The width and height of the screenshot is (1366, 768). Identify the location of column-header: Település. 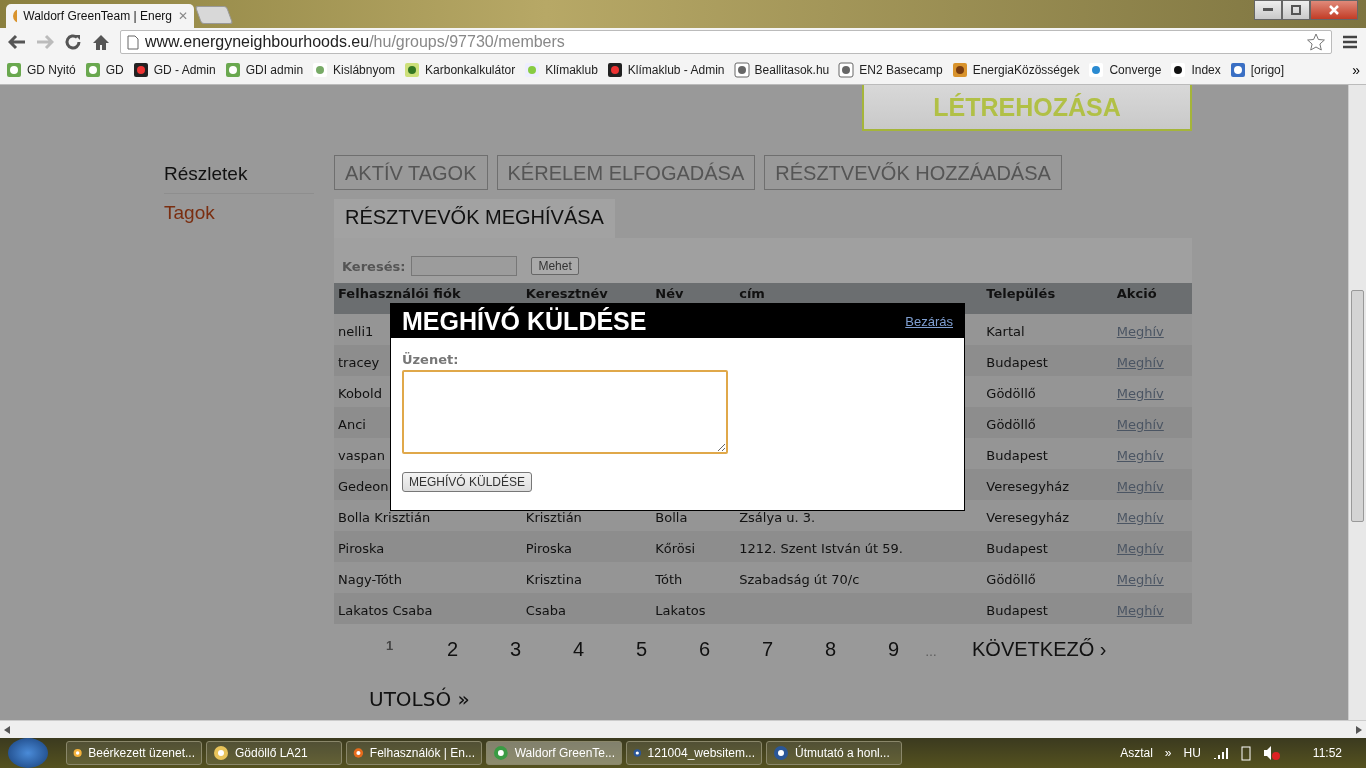
(1047, 298).